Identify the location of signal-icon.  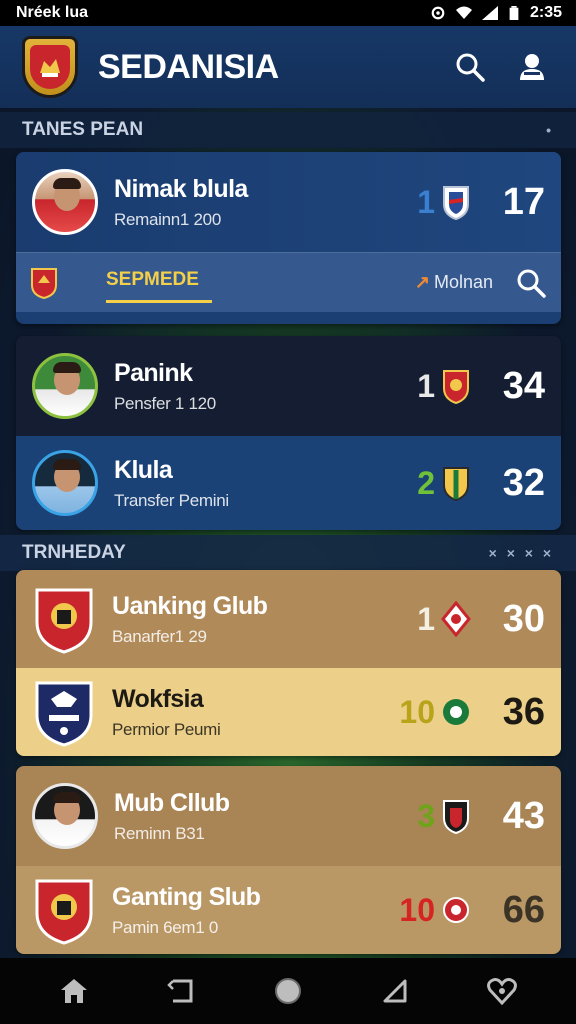
(489, 13).